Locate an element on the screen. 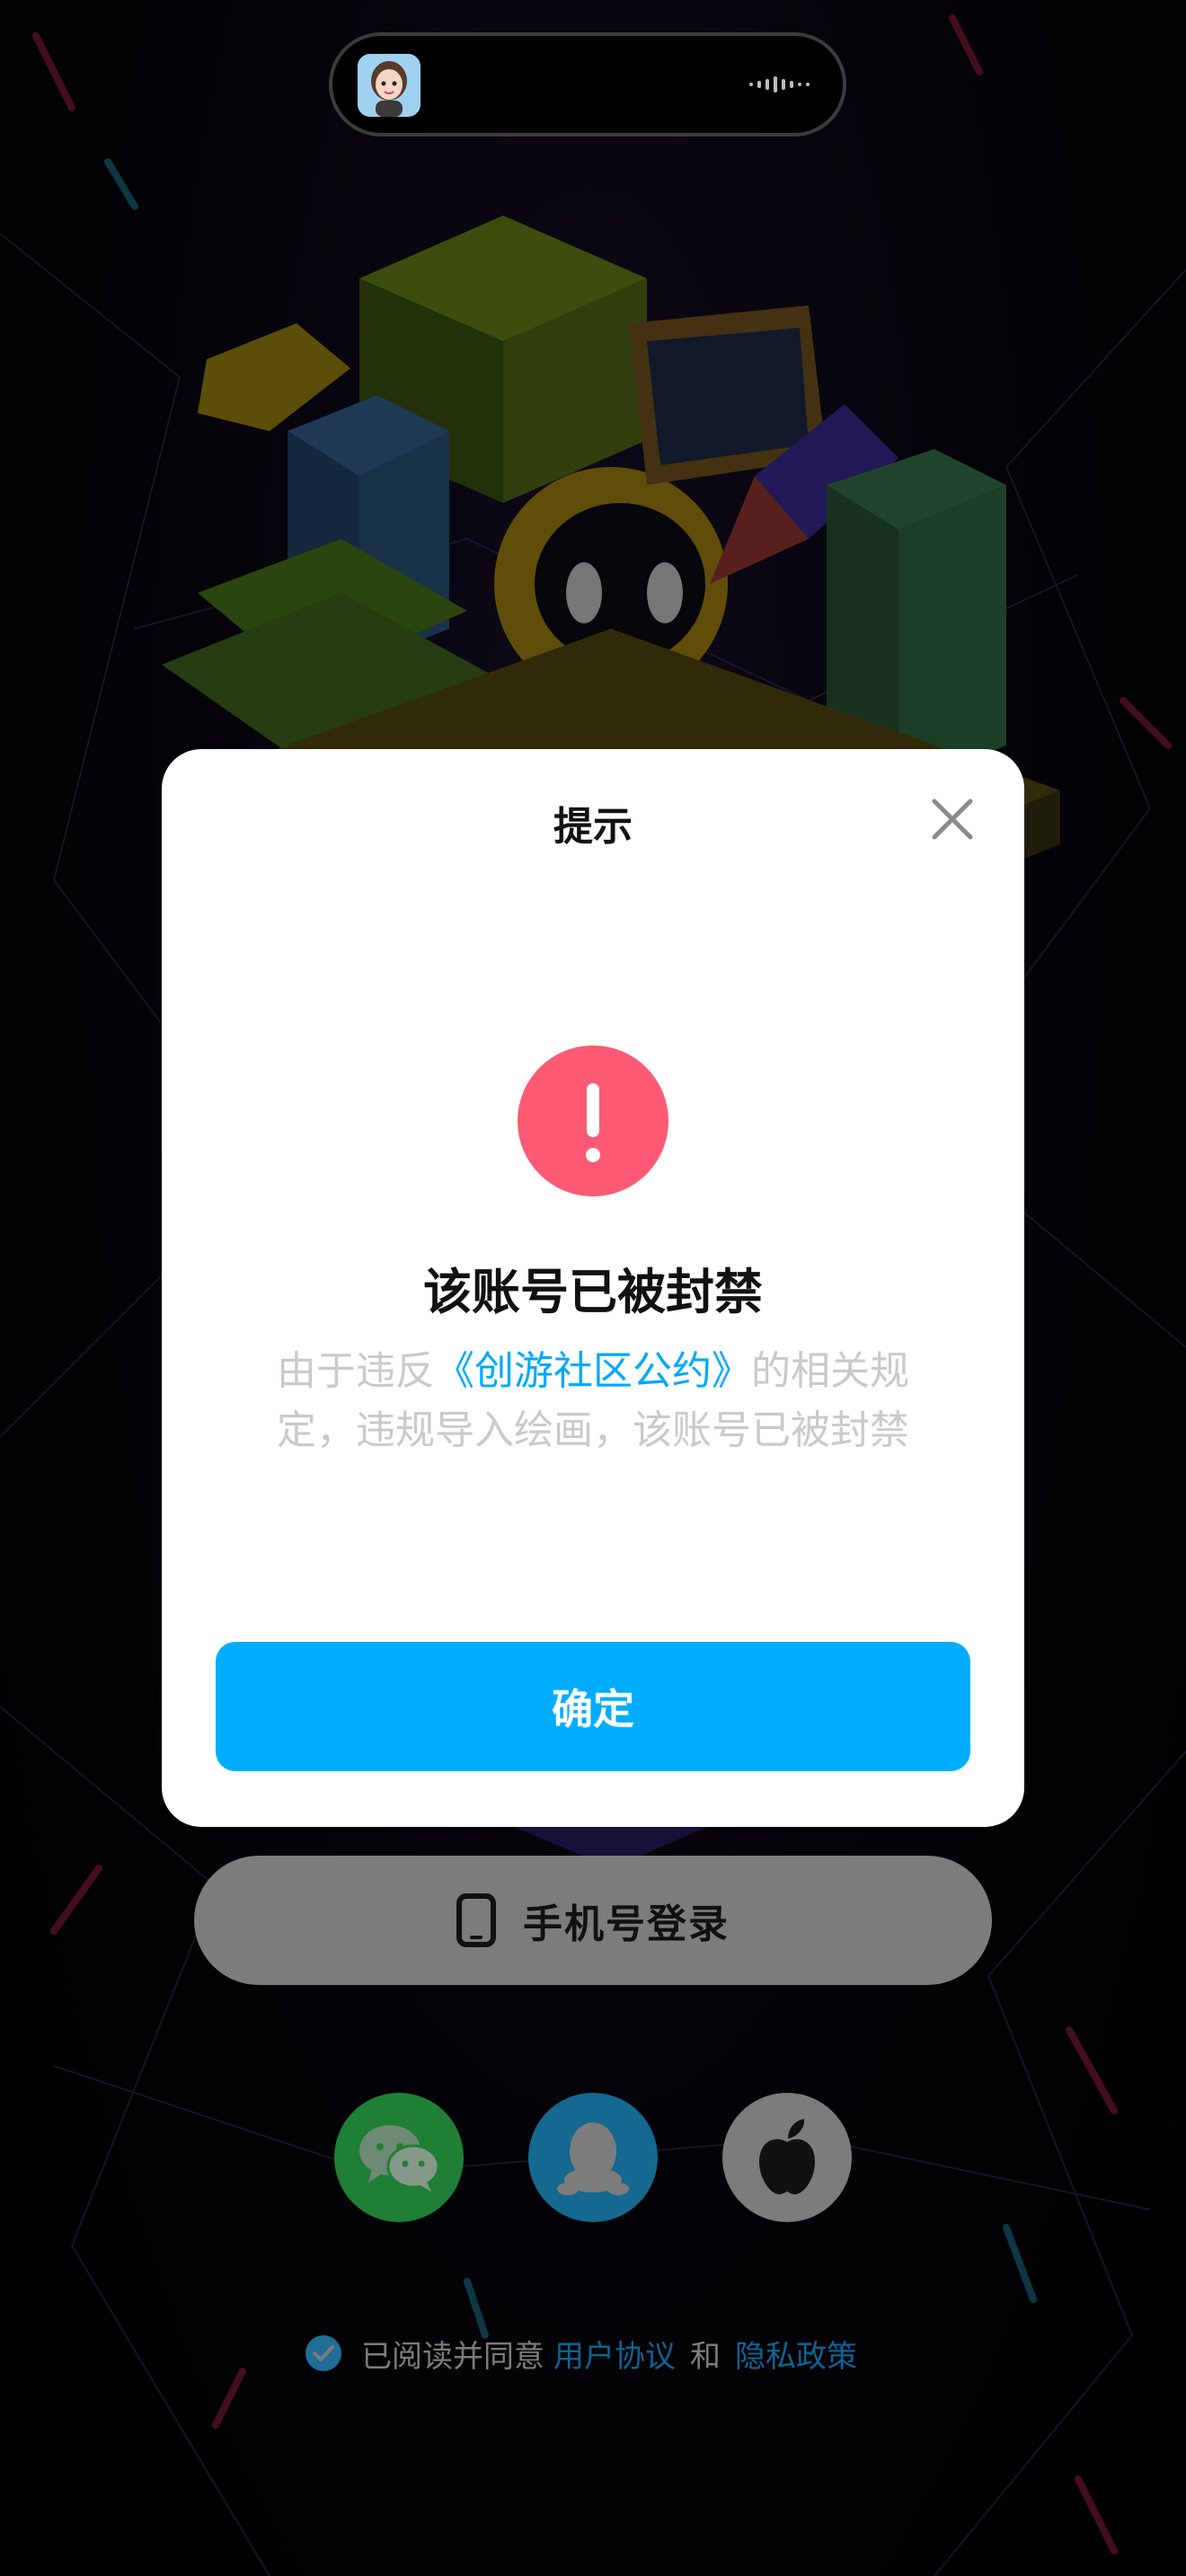 Image resolution: width=1186 pixels, height=2576 pixels. community-rules-link: 《创游社区公约》 is located at coordinates (593, 1371).